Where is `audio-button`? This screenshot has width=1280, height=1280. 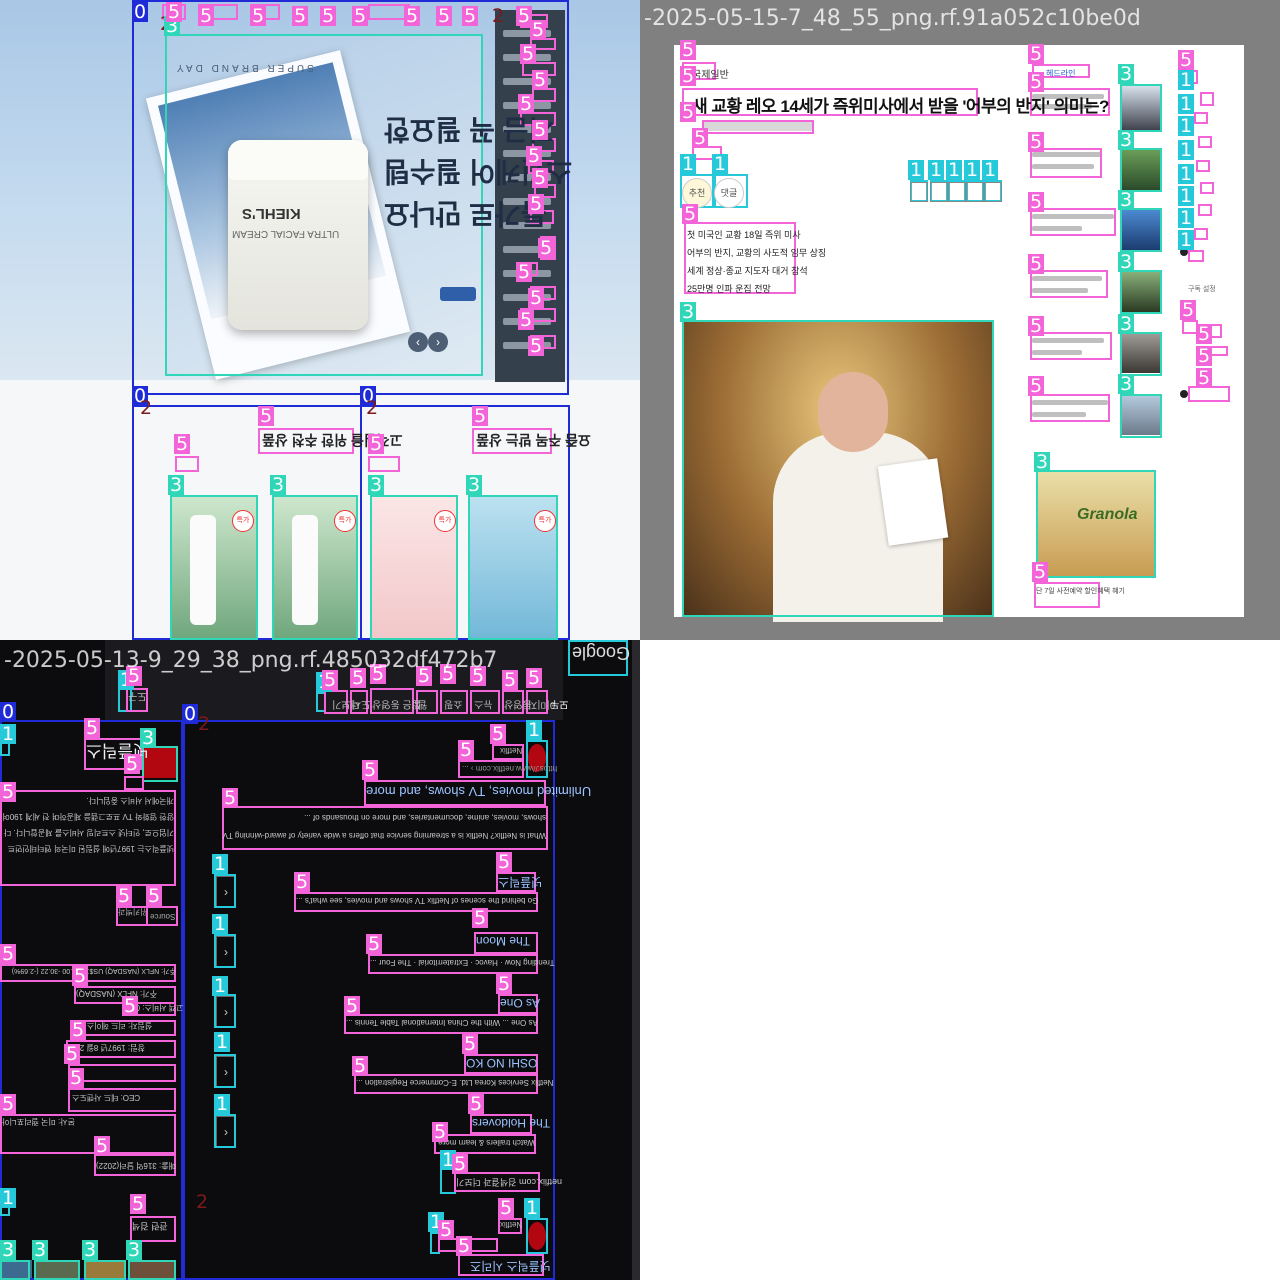 audio-button is located at coordinates (939, 192).